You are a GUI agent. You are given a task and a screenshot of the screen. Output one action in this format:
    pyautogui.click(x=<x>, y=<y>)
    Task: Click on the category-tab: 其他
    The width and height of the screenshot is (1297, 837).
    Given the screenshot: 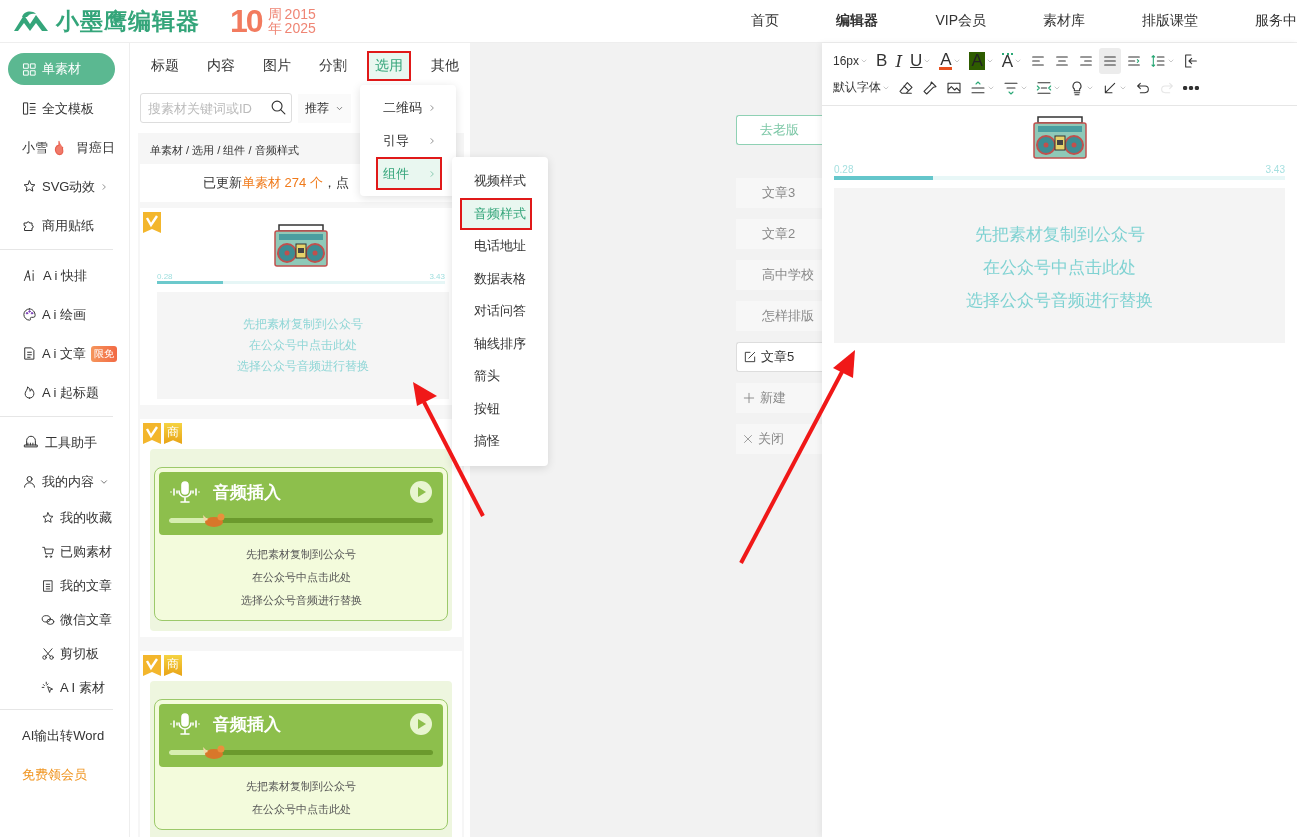 What is the action you would take?
    pyautogui.click(x=445, y=66)
    